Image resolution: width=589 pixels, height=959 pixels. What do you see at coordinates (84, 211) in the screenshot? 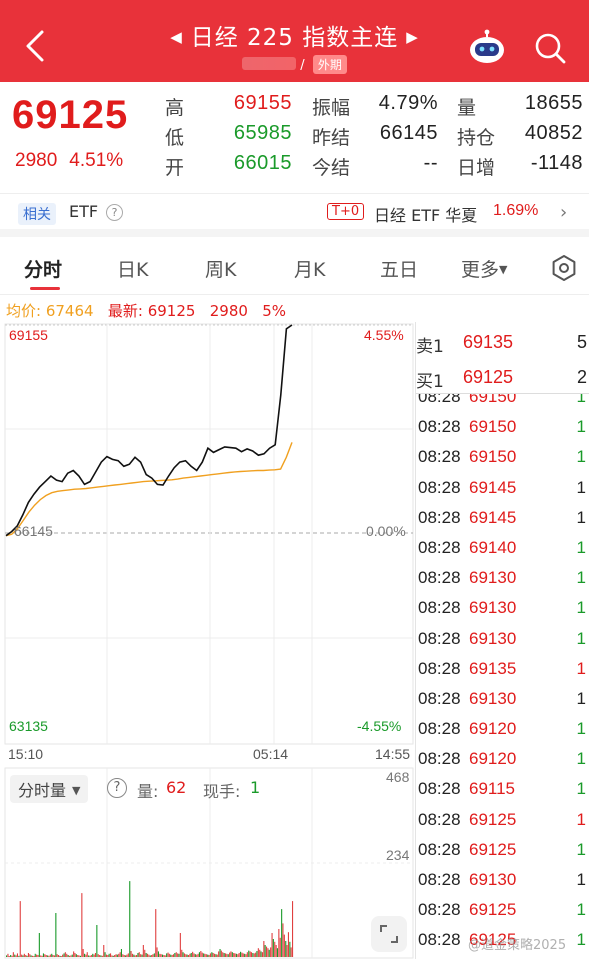
I see `etf-label: ETF` at bounding box center [84, 211].